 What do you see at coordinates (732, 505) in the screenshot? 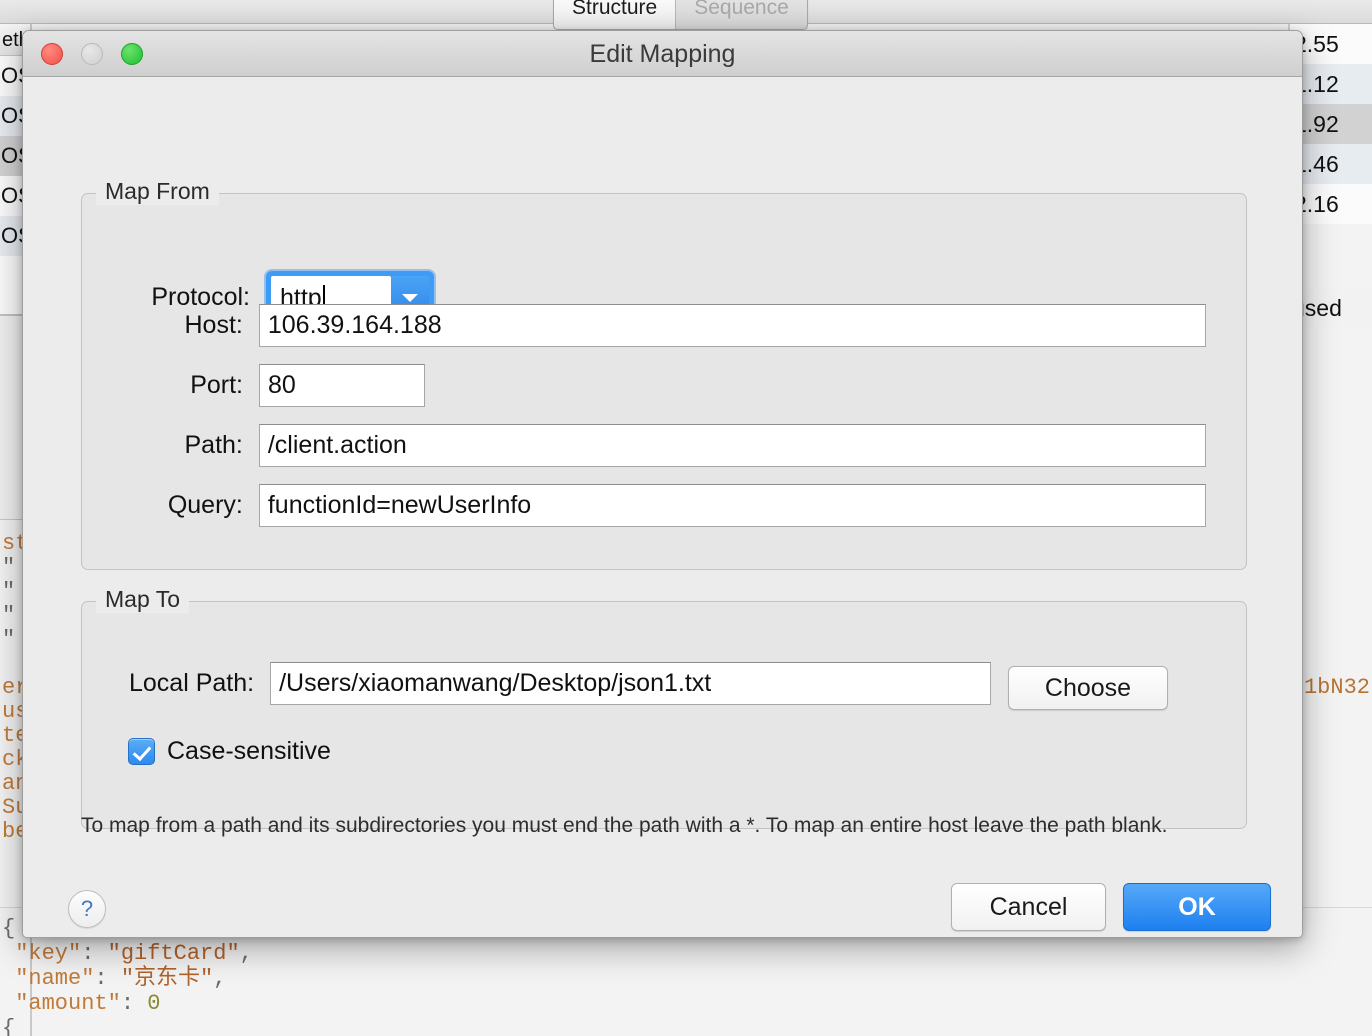
I see `query-input: functionId=newUserInfo` at bounding box center [732, 505].